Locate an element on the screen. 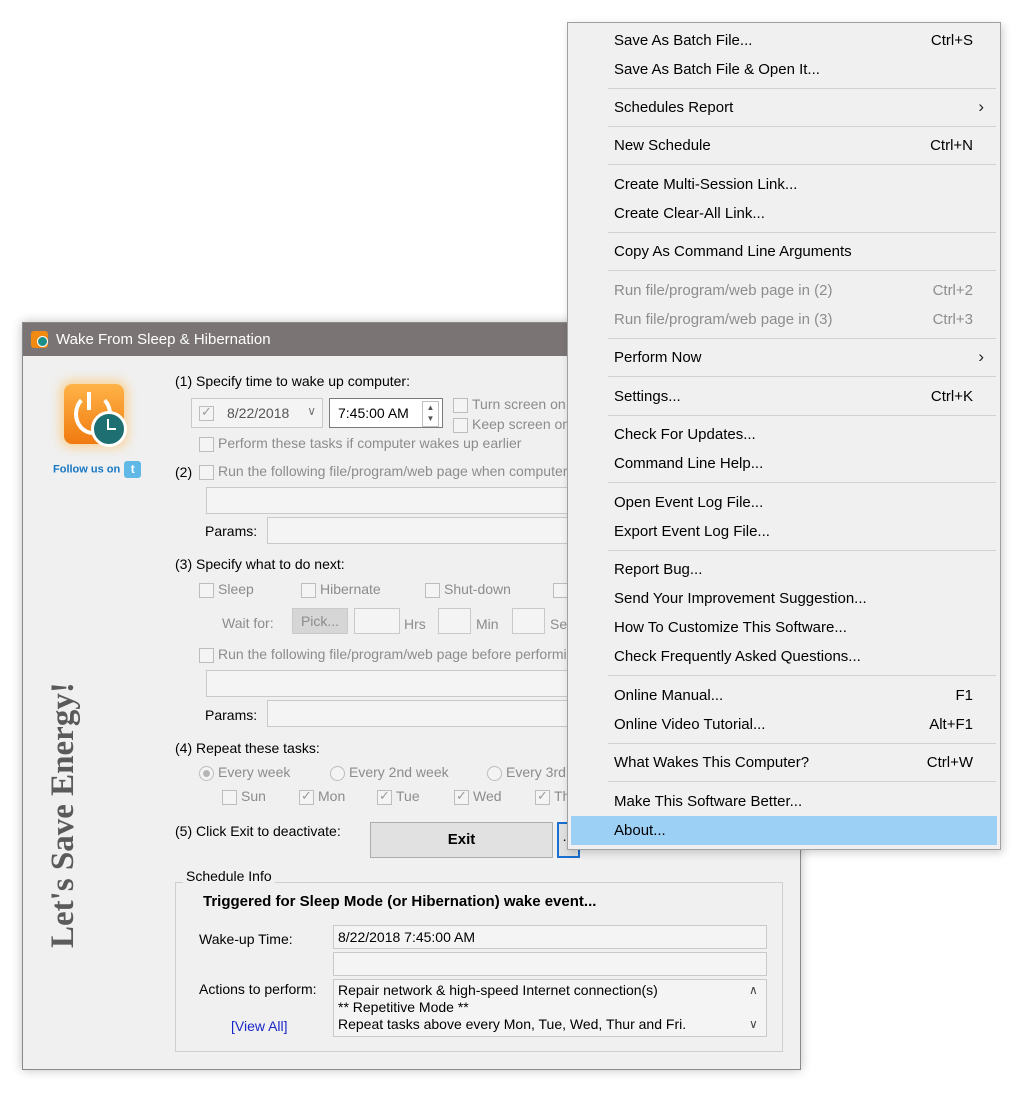  day-thu-clip: Thu is located at coordinates (552, 796).